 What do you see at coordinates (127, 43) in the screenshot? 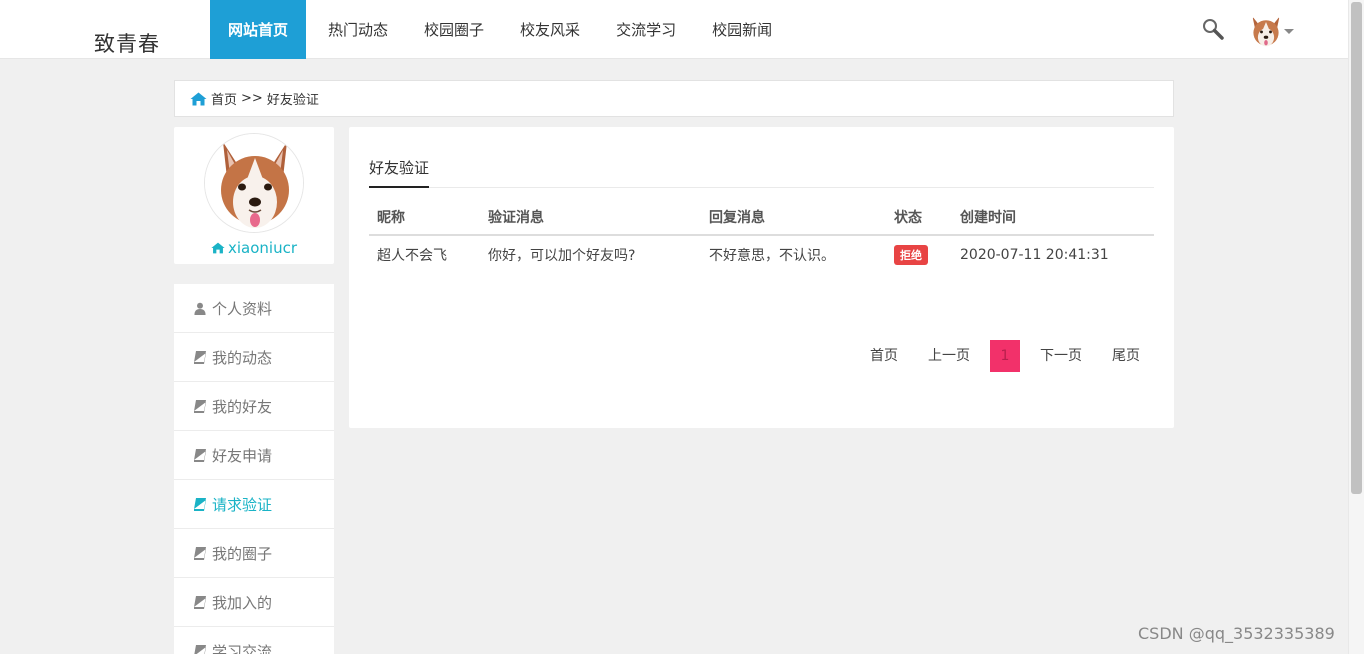
I see `site-logo: 致青春` at bounding box center [127, 43].